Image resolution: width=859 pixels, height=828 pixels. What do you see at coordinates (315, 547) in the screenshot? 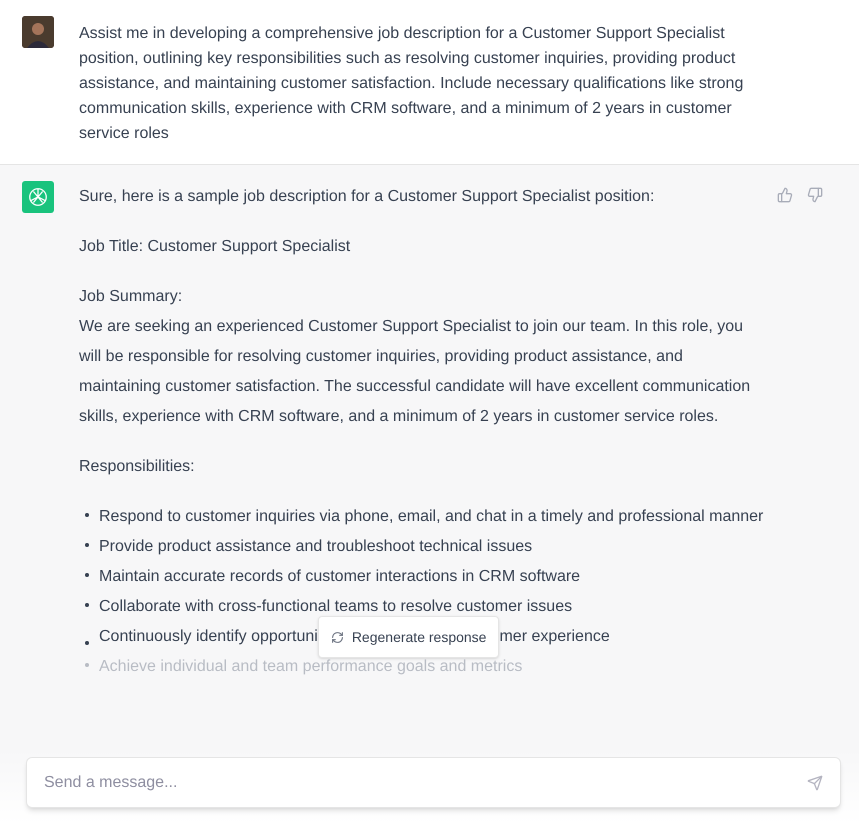
I see `list-item-text: Provide product assistance and troubleshoot technical issues` at bounding box center [315, 547].